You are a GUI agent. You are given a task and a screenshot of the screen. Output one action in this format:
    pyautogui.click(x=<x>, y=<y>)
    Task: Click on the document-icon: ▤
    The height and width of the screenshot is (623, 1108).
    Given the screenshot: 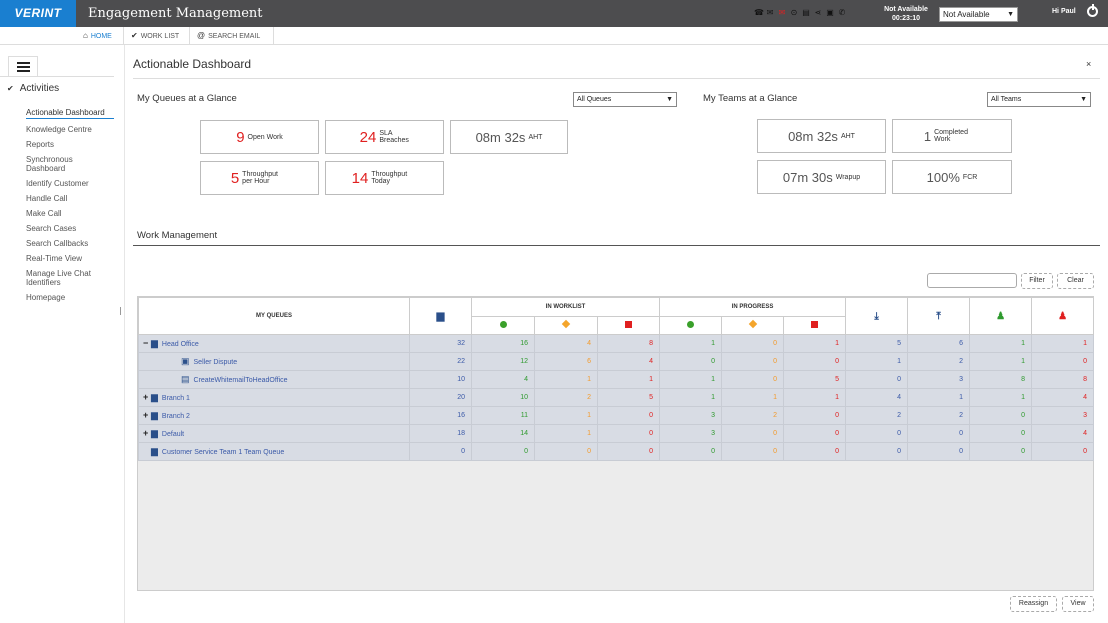 What is the action you would take?
    pyautogui.click(x=806, y=12)
    